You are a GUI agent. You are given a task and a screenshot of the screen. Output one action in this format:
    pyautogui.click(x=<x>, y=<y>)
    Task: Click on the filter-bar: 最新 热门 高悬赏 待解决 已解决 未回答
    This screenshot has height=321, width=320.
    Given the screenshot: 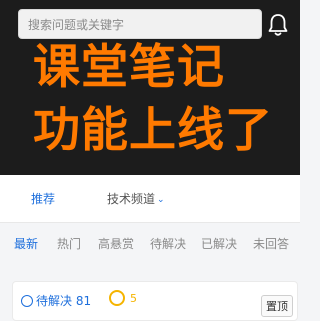 What is the action you would take?
    pyautogui.click(x=150, y=244)
    